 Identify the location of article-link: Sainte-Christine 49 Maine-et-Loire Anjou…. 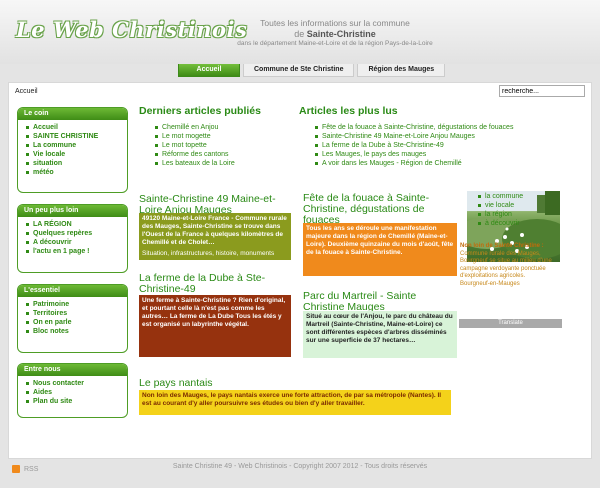
(414, 136).